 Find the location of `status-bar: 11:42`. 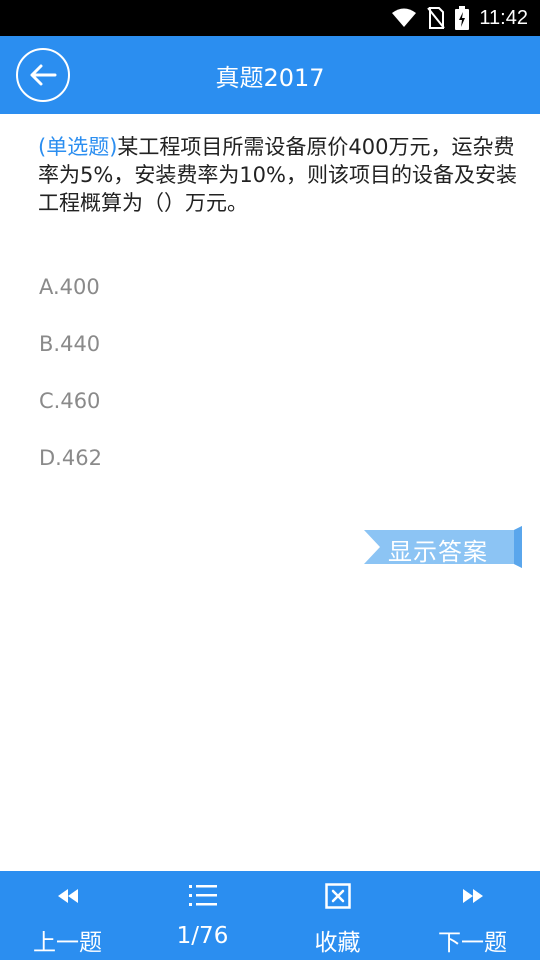

status-bar: 11:42 is located at coordinates (270, 18).